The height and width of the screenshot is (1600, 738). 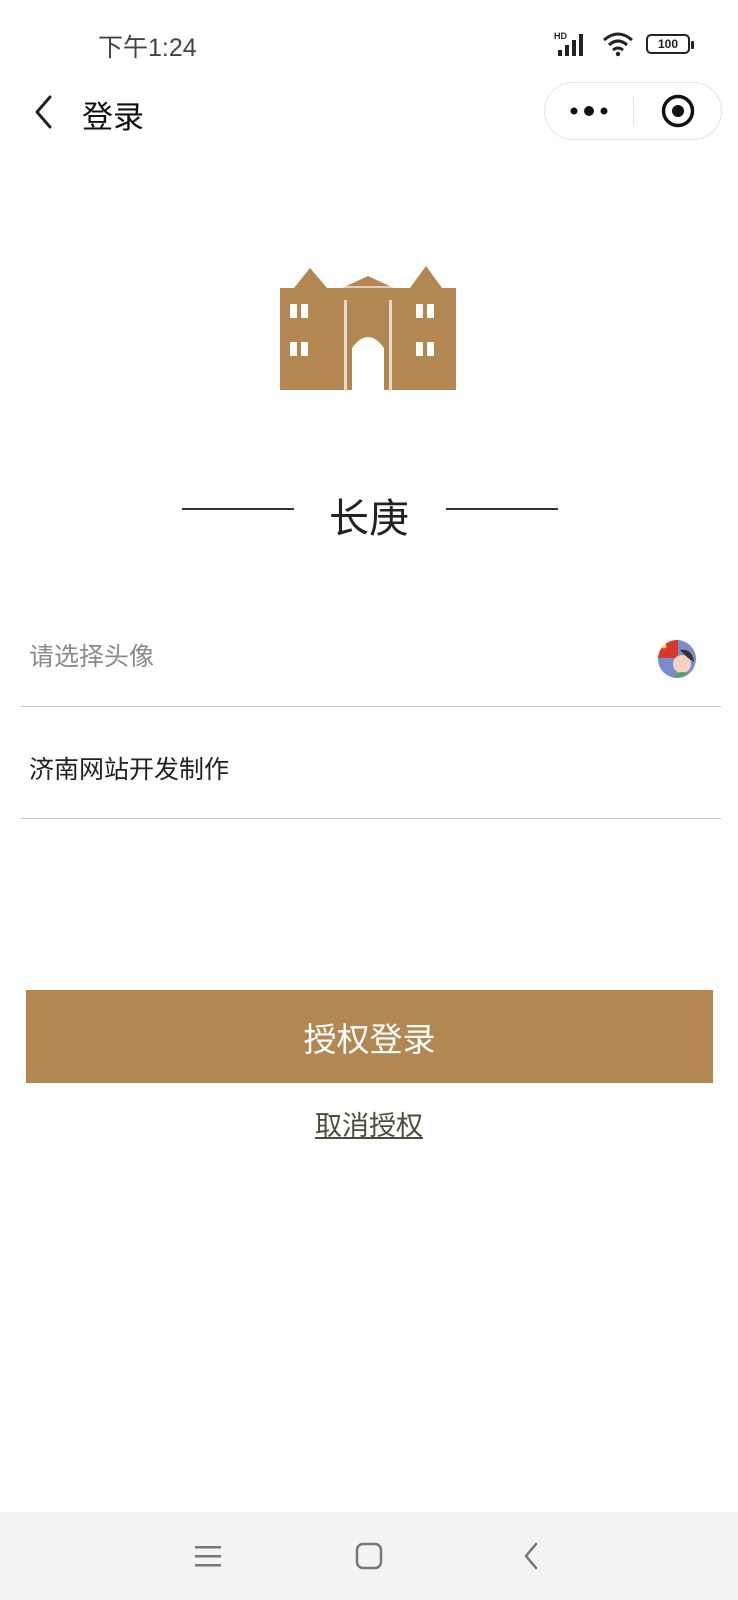 I want to click on authorize-login-button: 授权登录, so click(x=369, y=1036).